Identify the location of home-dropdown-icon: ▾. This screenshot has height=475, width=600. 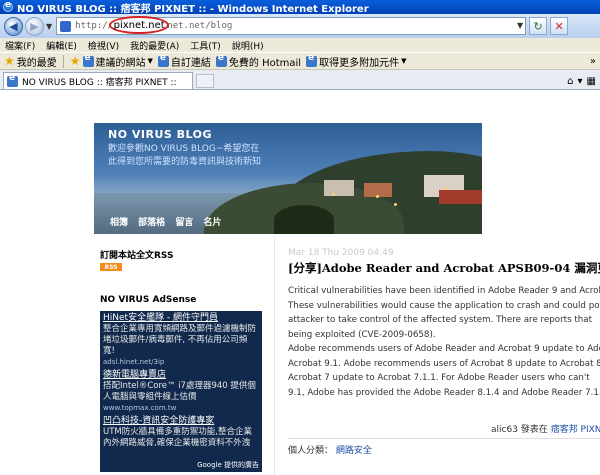
(580, 81).